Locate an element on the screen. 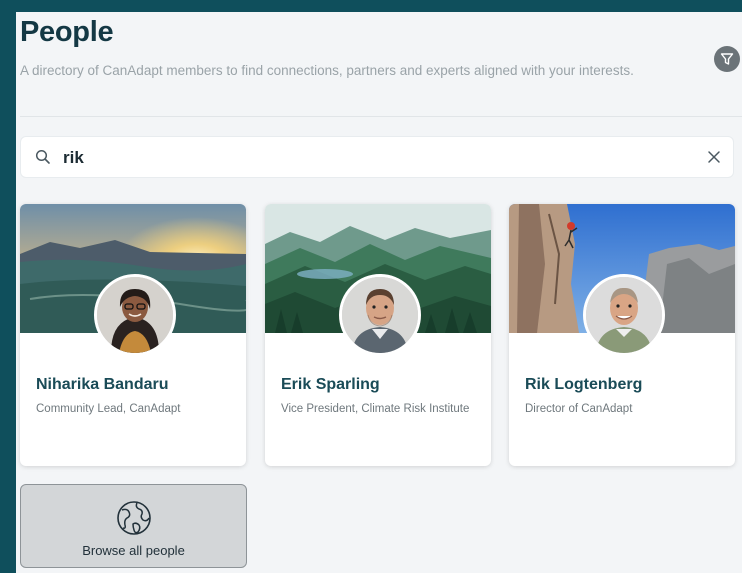 The width and height of the screenshot is (742, 573). globe-icon is located at coordinates (134, 518).